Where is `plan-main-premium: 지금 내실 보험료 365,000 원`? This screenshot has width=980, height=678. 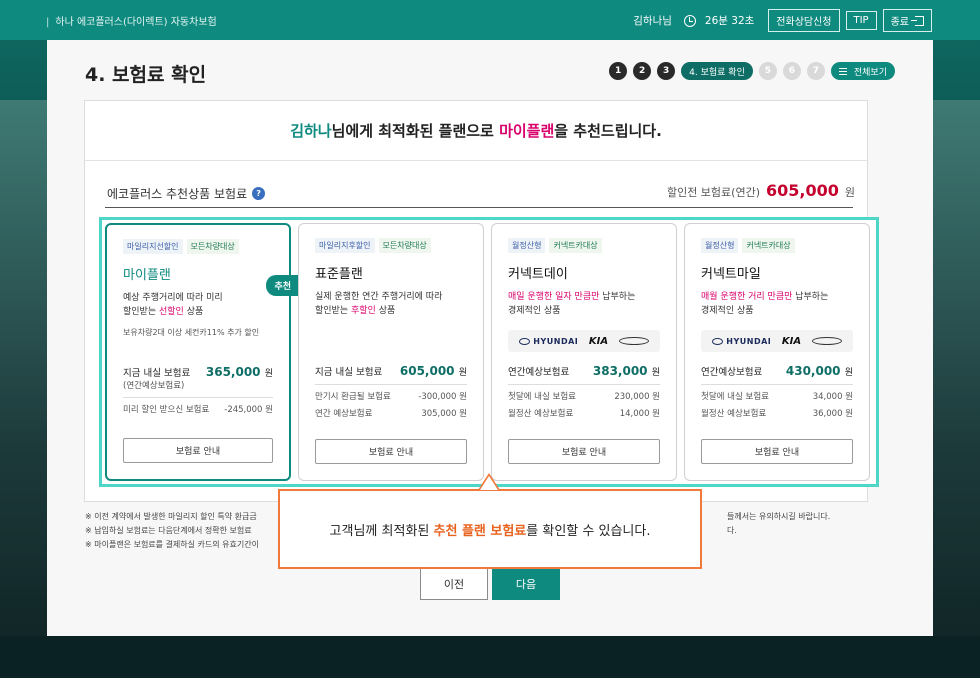 plan-main-premium: 지금 내실 보험료 365,000 원 is located at coordinates (198, 372).